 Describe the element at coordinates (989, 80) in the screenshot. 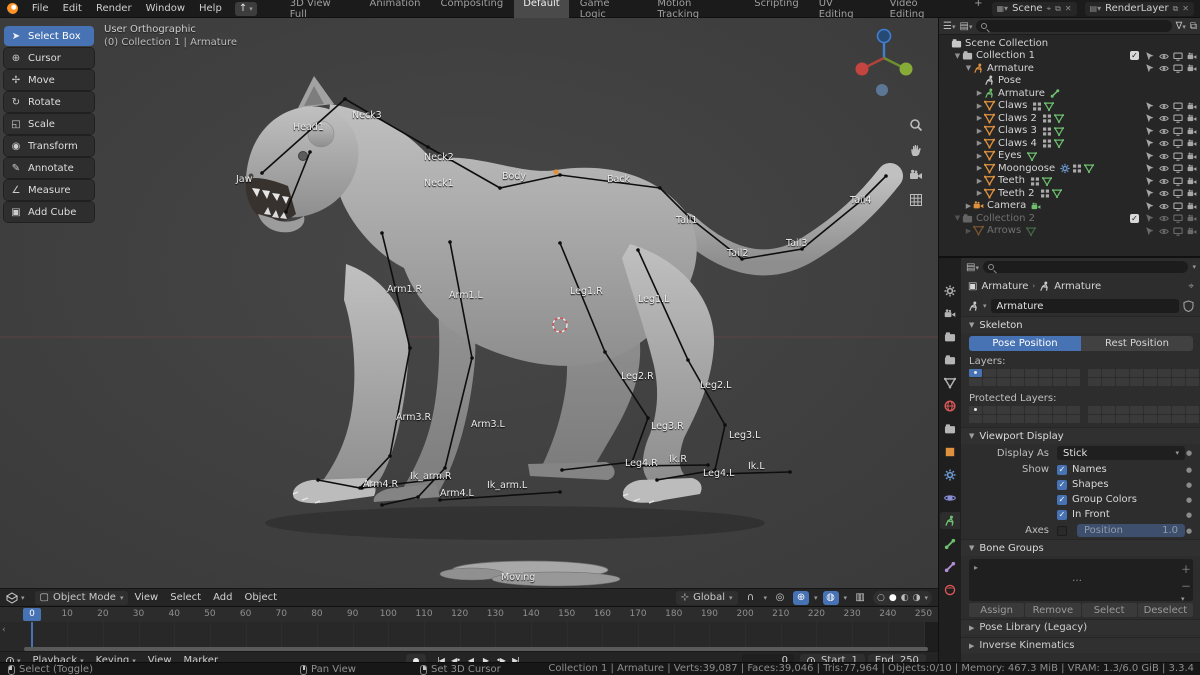

I see `pose-icon` at that location.